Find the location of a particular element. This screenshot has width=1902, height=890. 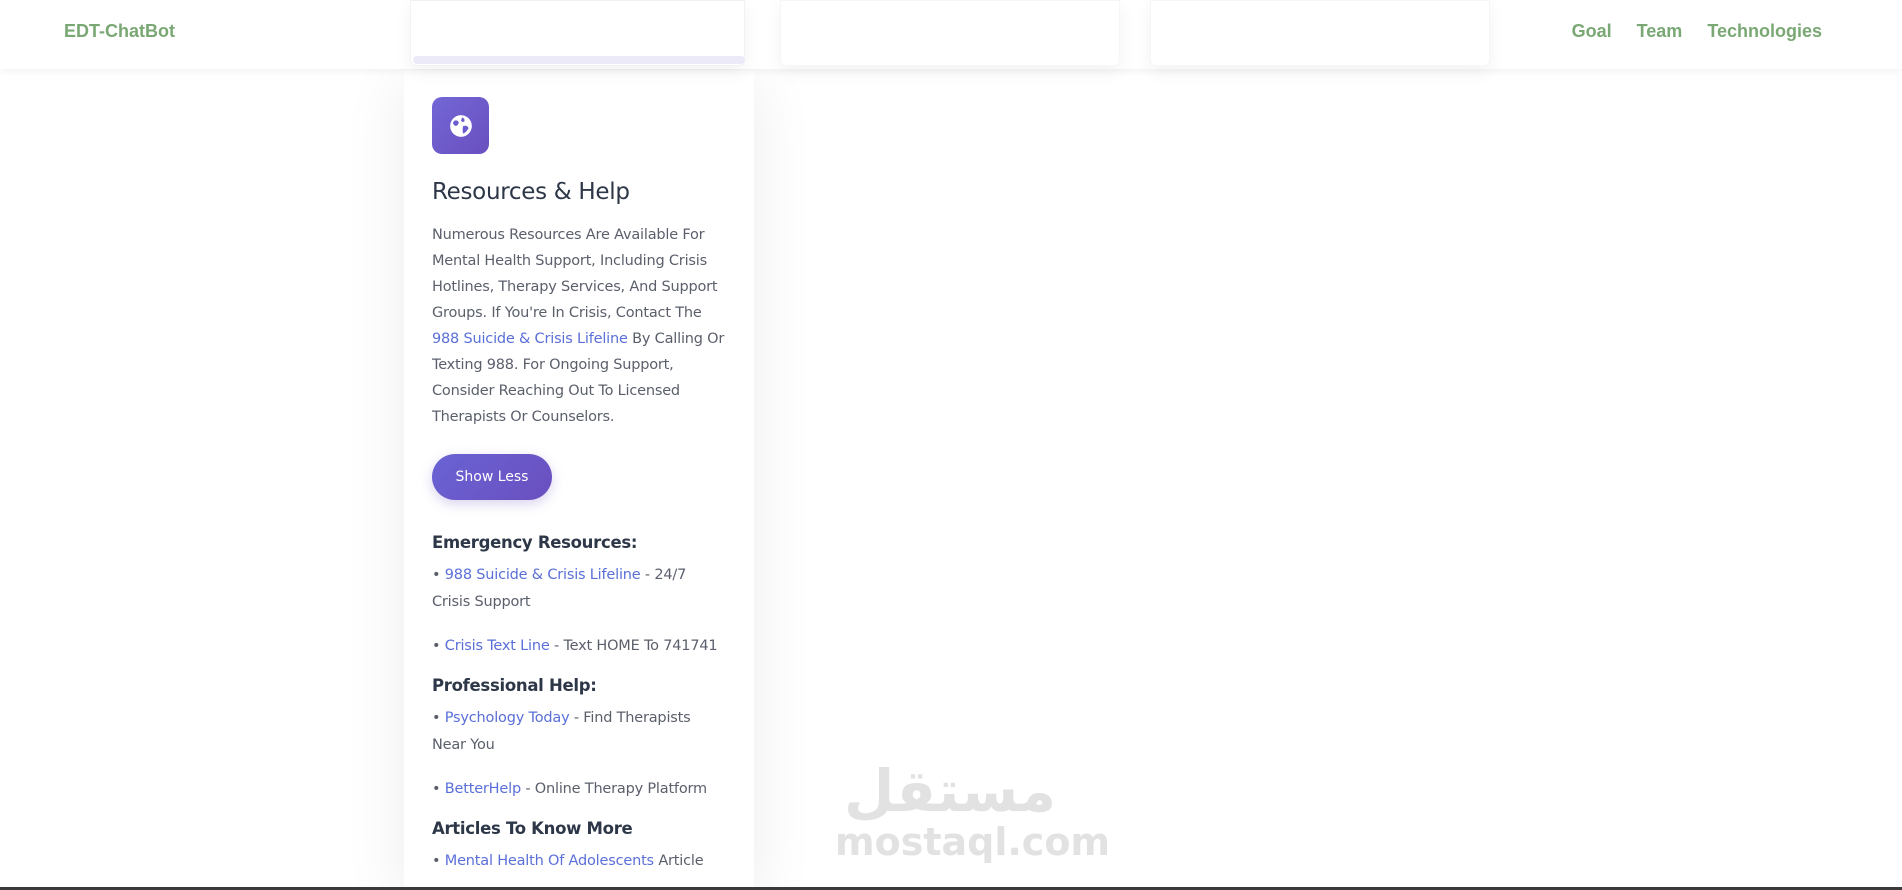

resource-link: 988 Suicide & Crisis Lifeline is located at coordinates (543, 575).